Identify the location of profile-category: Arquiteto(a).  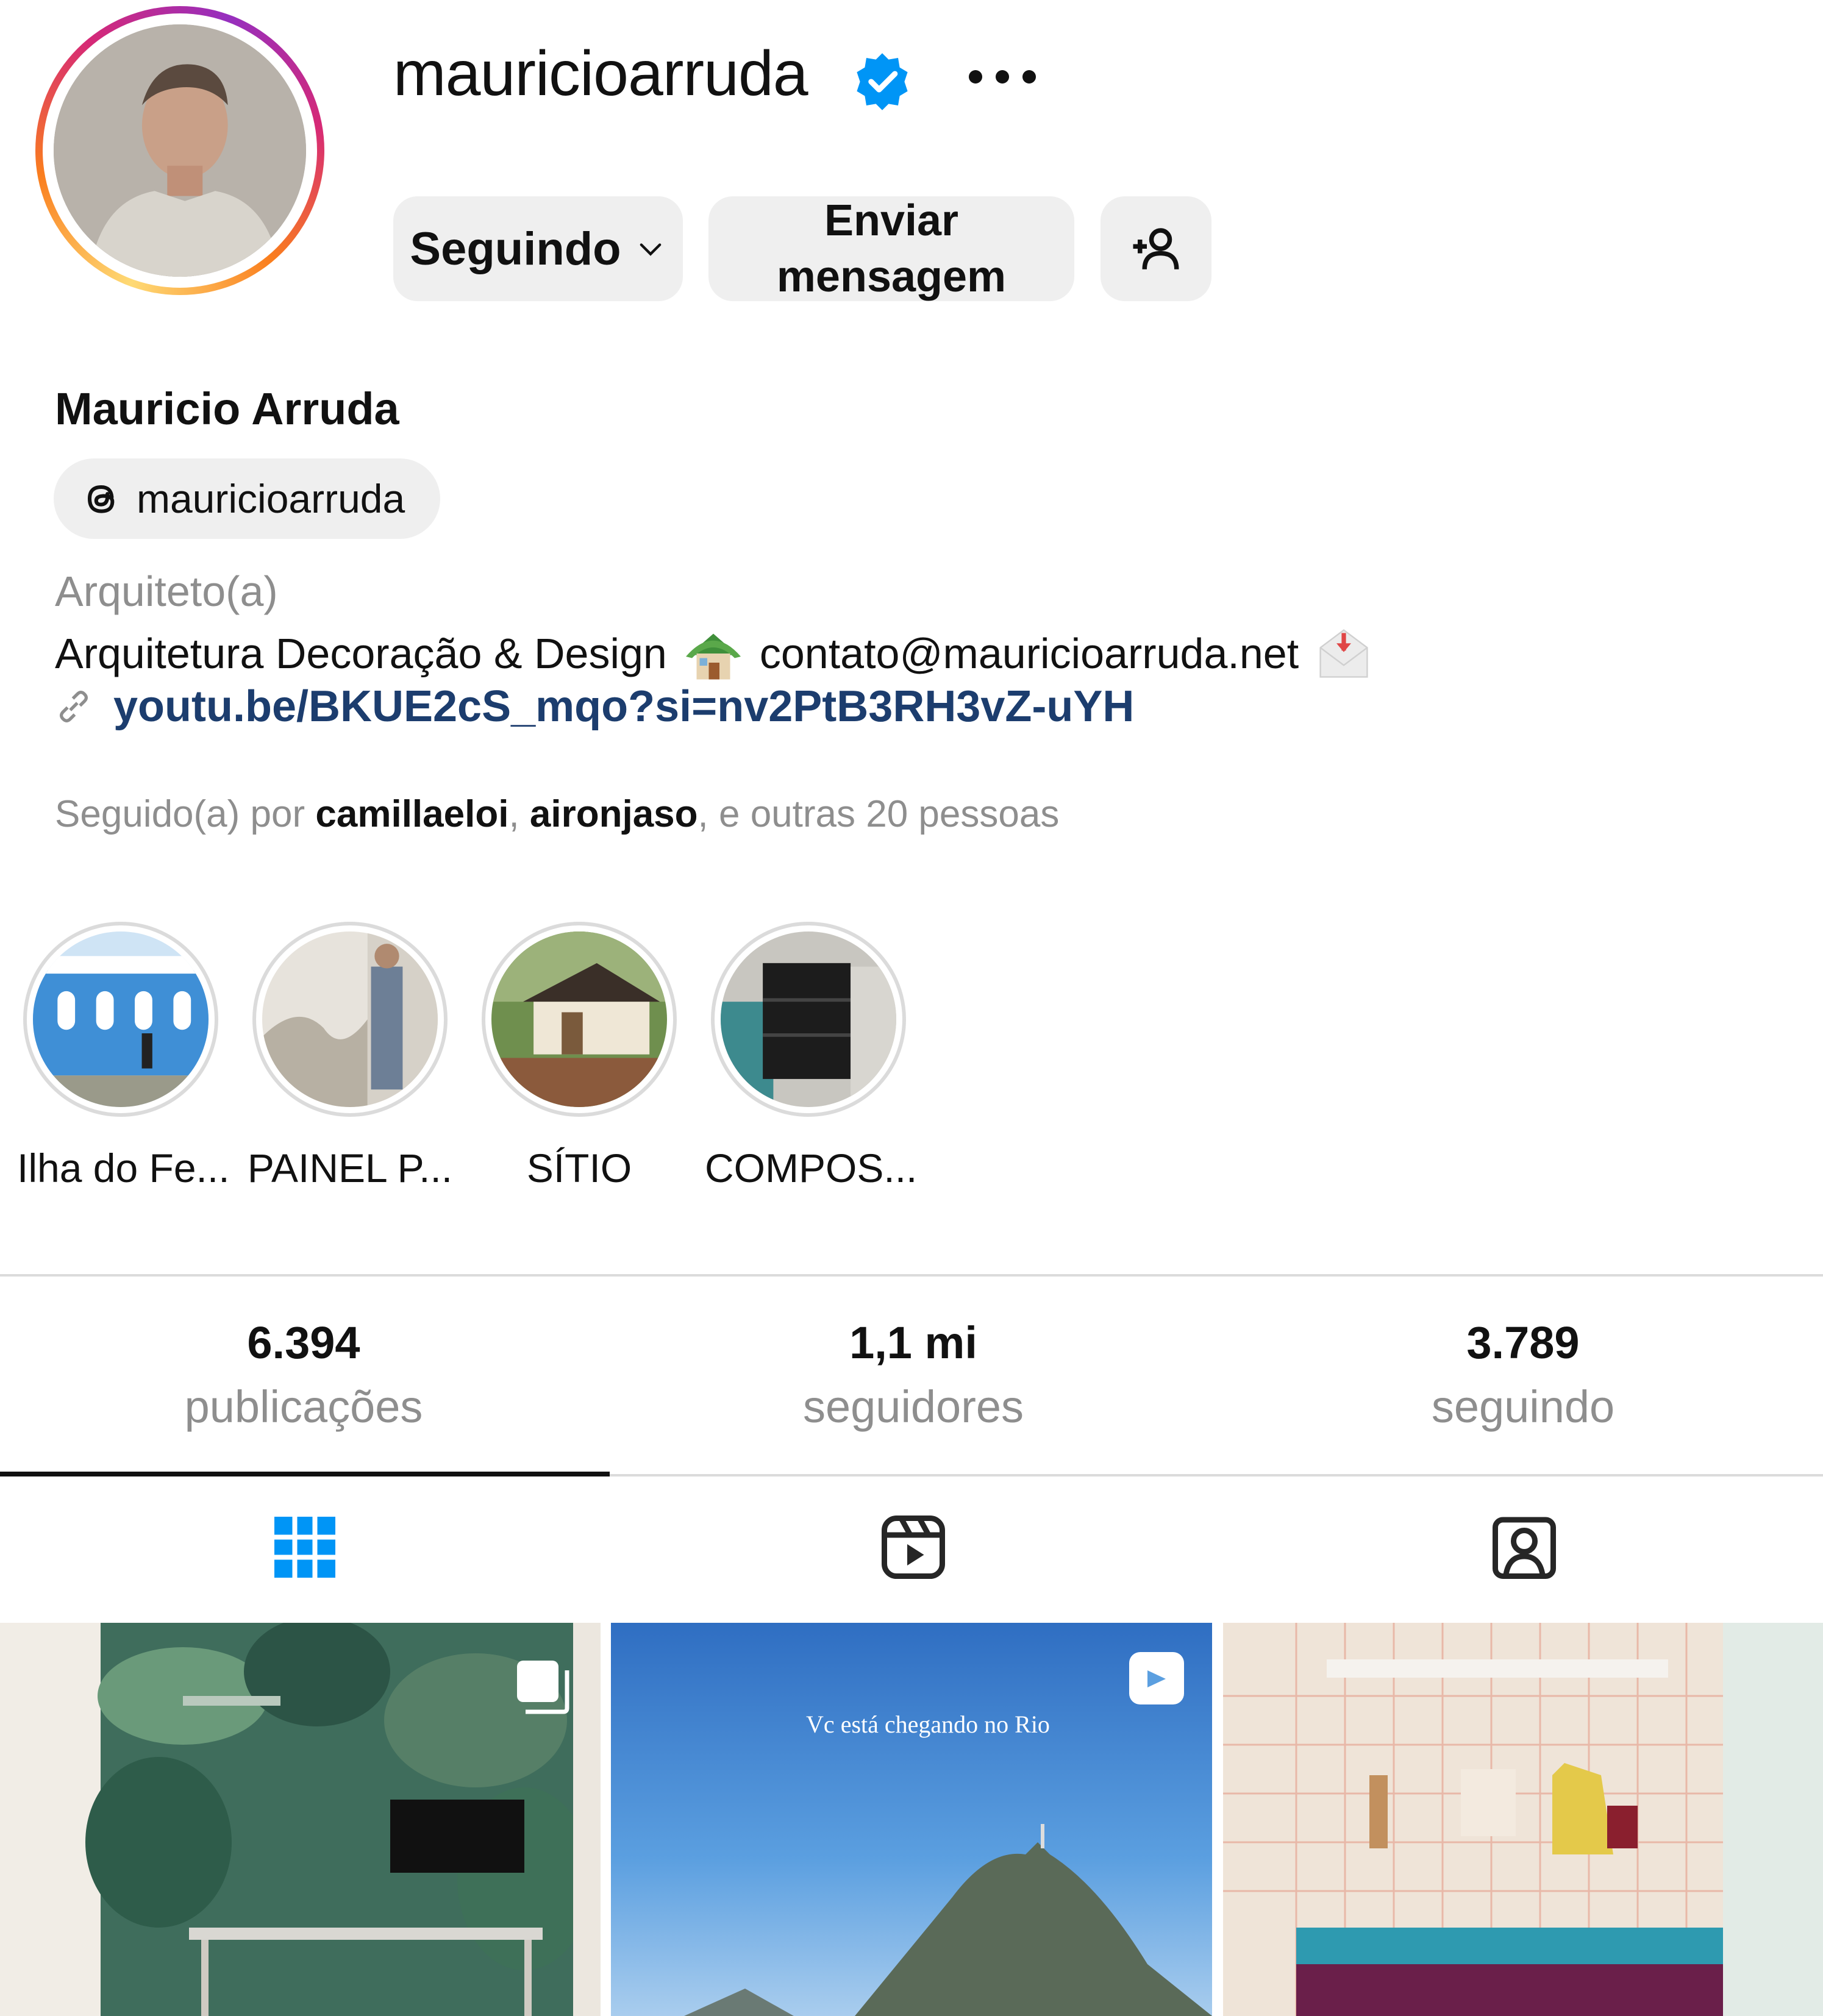
(166, 591).